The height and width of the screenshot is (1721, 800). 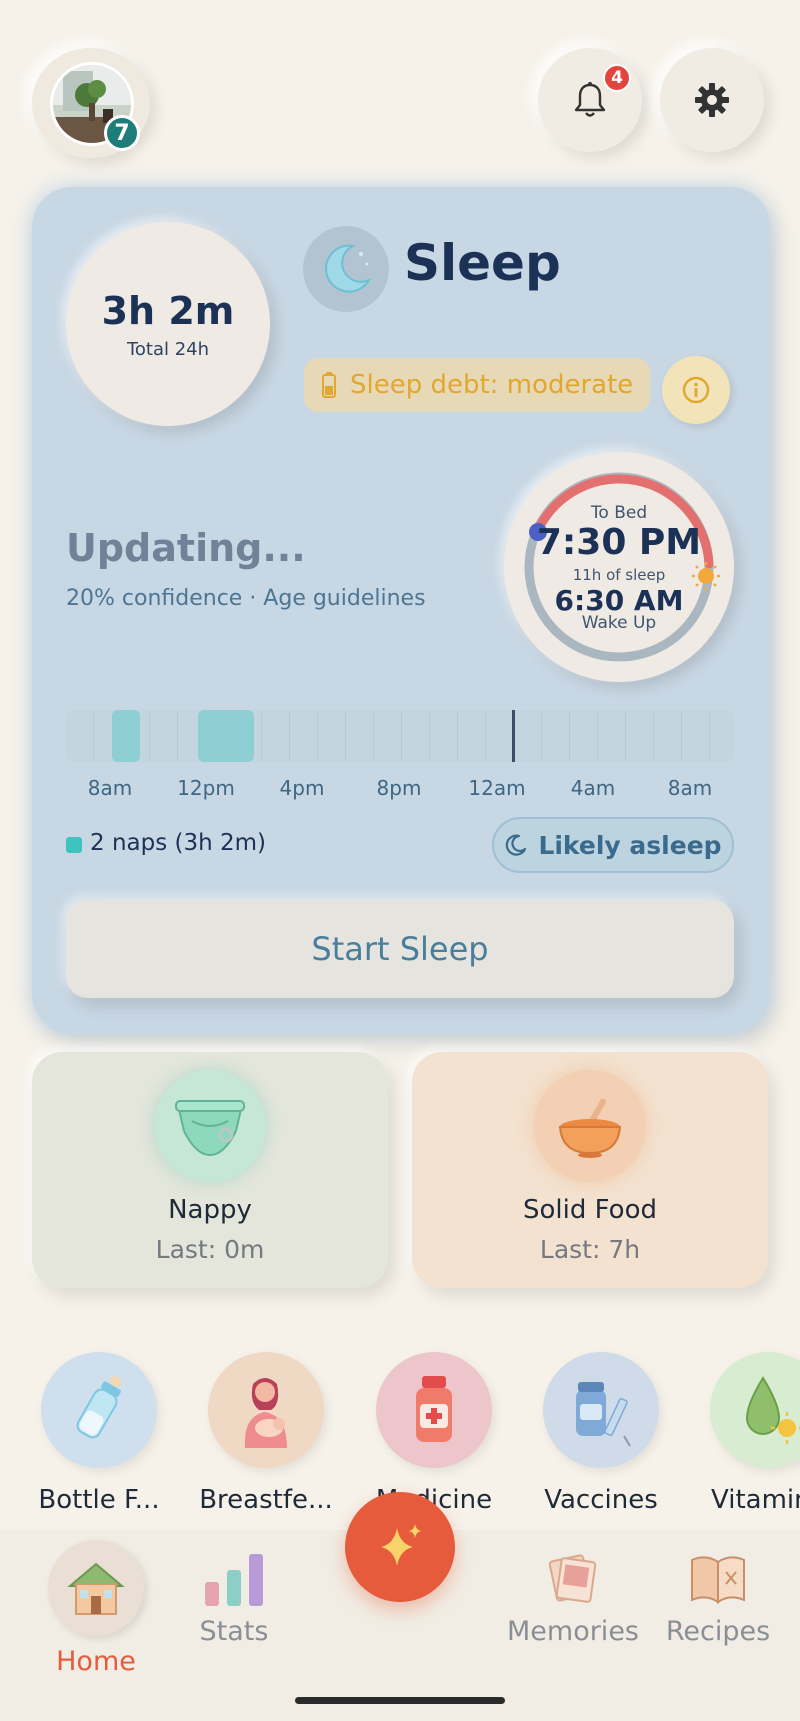 I want to click on current-time-marker, so click(x=513, y=736).